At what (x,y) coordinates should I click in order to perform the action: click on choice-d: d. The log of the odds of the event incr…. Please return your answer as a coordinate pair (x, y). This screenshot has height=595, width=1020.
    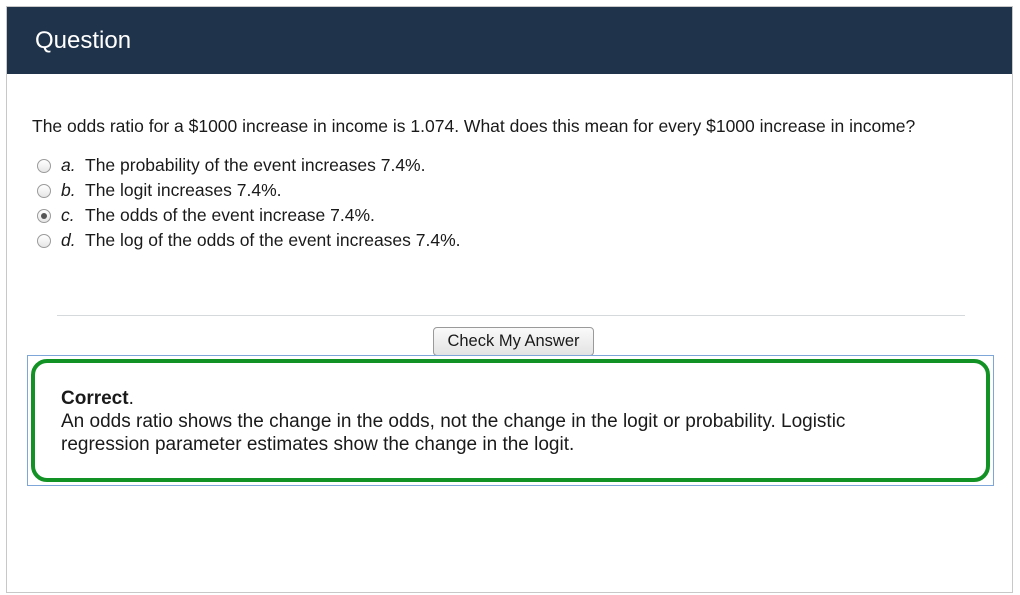
    Looking at the image, I should click on (249, 240).